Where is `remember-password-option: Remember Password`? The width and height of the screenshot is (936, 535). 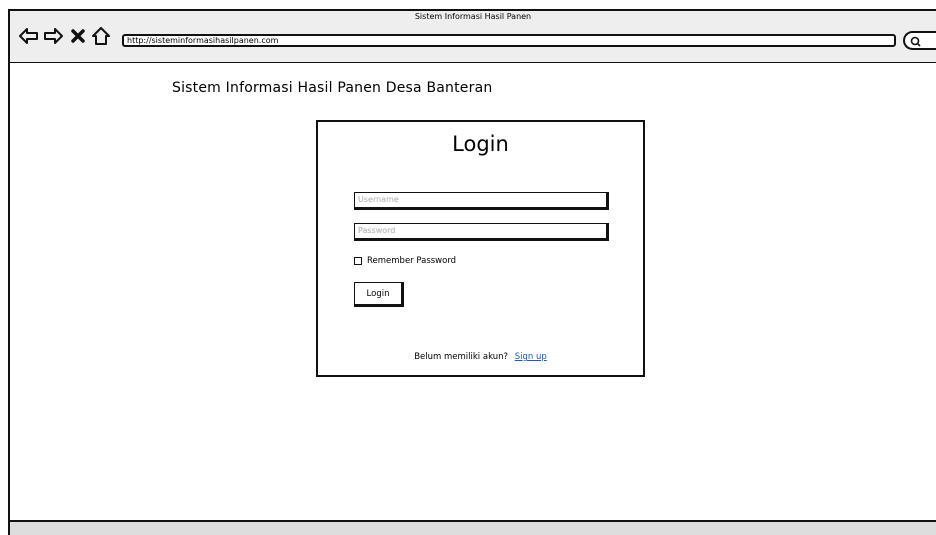
remember-password-option: Remember Password is located at coordinates (405, 261).